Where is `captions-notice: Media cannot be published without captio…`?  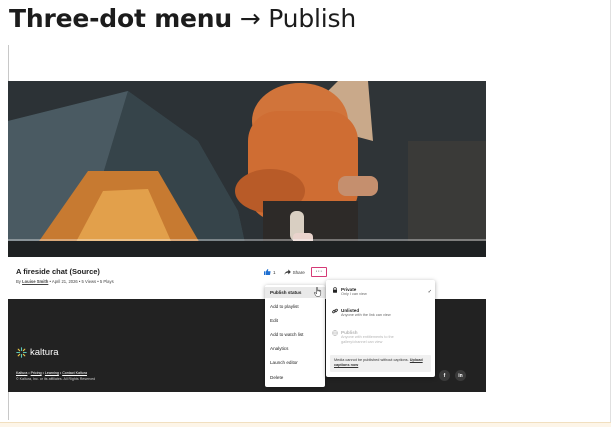 captions-notice: Media cannot be published without captio… is located at coordinates (380, 363).